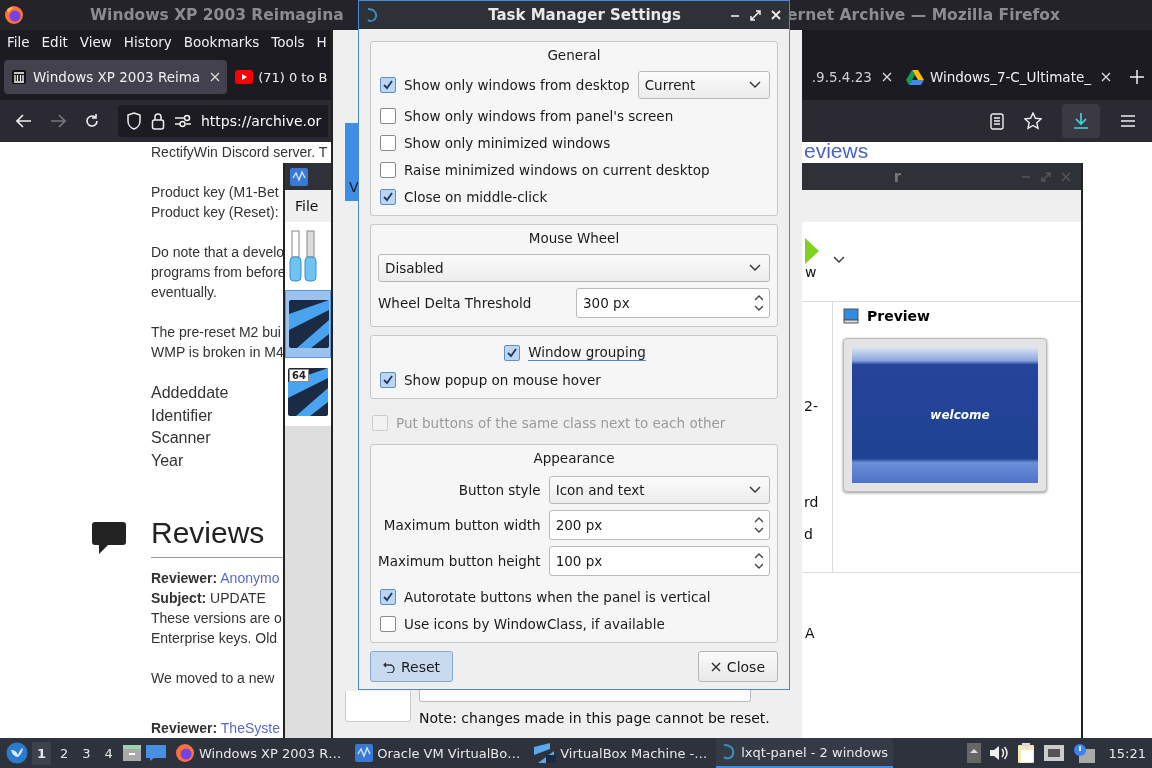 The width and height of the screenshot is (1152, 768). What do you see at coordinates (455, 303) in the screenshot?
I see `field-label: Wheel Delta Threshold` at bounding box center [455, 303].